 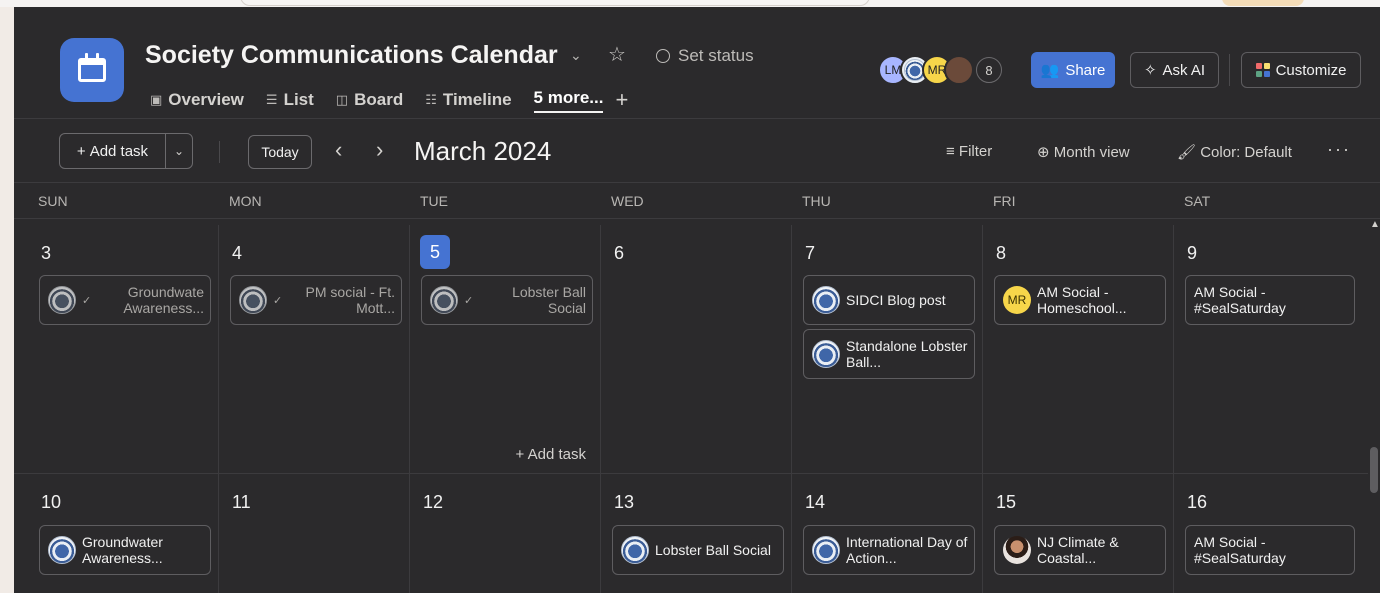 I want to click on tab-timeline: ☷ Timeline, so click(x=468, y=100).